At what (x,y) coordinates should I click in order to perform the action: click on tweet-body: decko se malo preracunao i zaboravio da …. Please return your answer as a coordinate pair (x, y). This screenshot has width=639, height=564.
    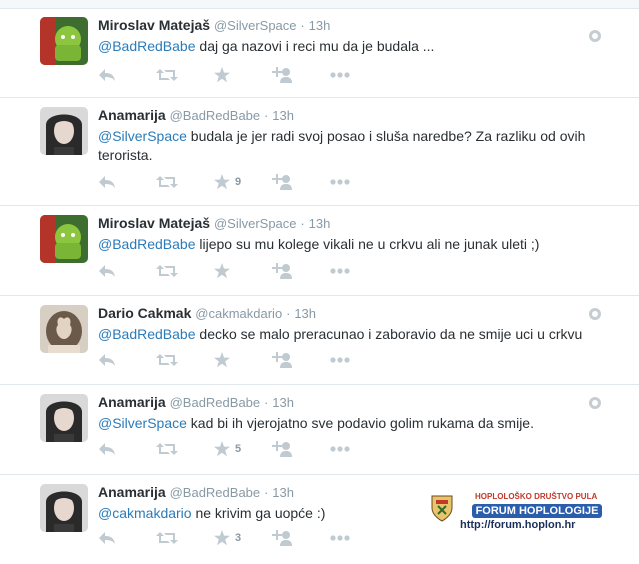
    Looking at the image, I should click on (389, 334).